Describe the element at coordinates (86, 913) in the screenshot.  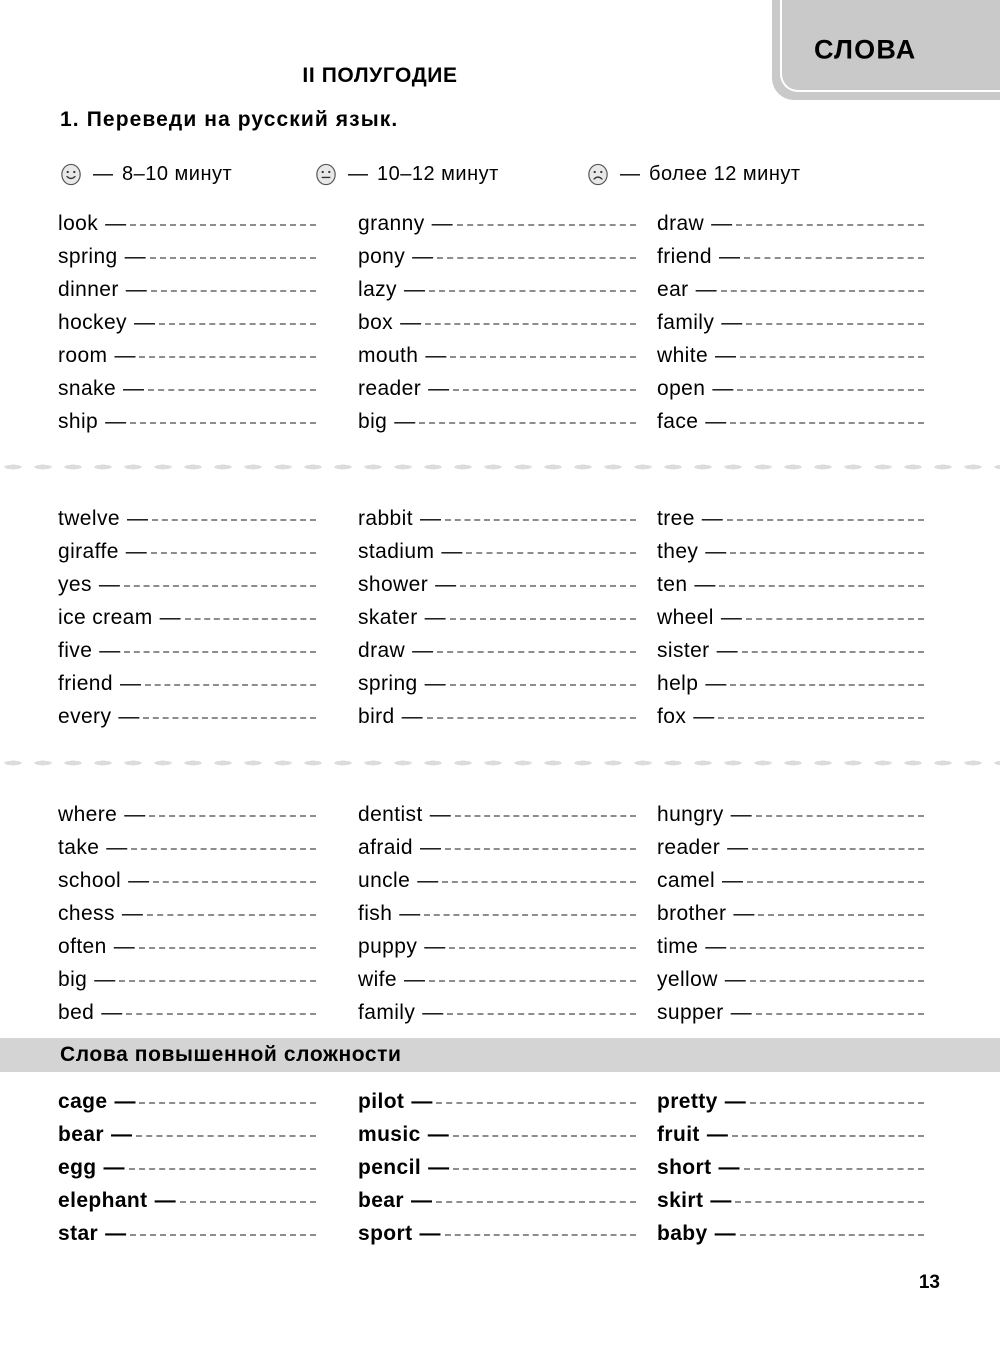
I see `word-label: chess` at that location.